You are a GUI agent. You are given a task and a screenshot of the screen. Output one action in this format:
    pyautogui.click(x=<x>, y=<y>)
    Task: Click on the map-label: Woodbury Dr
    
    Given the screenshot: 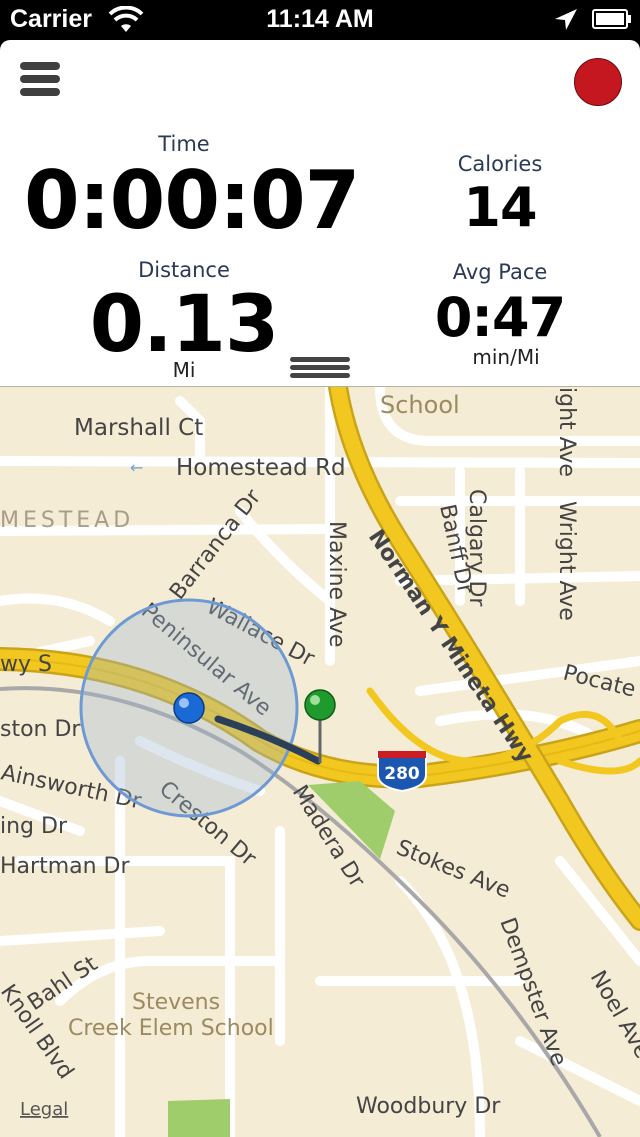 What is the action you would take?
    pyautogui.click(x=428, y=1106)
    